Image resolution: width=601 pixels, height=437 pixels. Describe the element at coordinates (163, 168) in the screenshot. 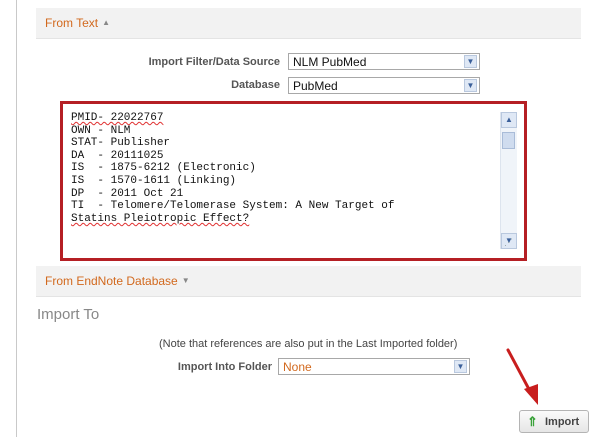

I see `text-line: IS - 1875-6212 (Electronic)` at that location.